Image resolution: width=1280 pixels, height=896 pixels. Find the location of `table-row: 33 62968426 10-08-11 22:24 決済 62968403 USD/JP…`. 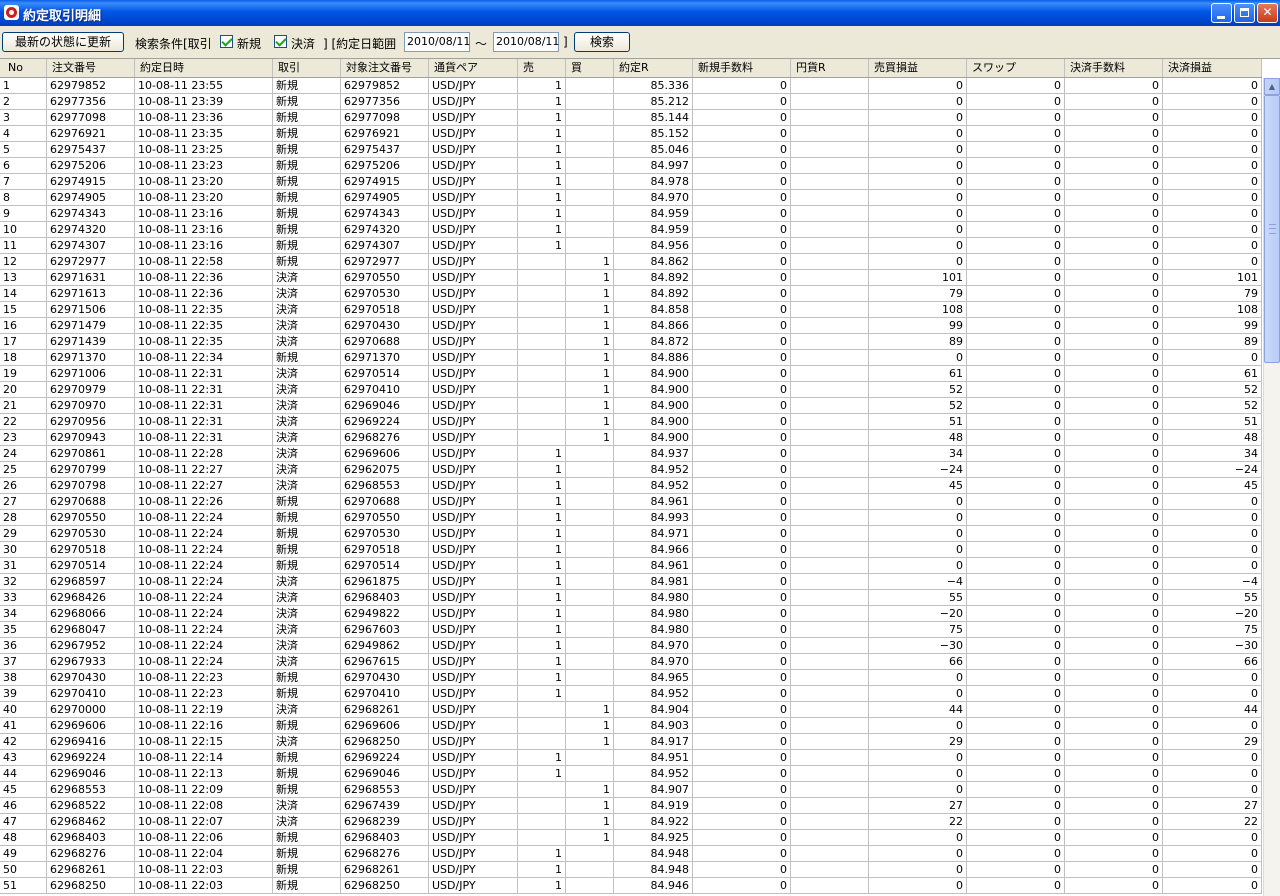

table-row: 33 62968426 10-08-11 22:24 決済 62968403 USD/JP… is located at coordinates (631, 598).